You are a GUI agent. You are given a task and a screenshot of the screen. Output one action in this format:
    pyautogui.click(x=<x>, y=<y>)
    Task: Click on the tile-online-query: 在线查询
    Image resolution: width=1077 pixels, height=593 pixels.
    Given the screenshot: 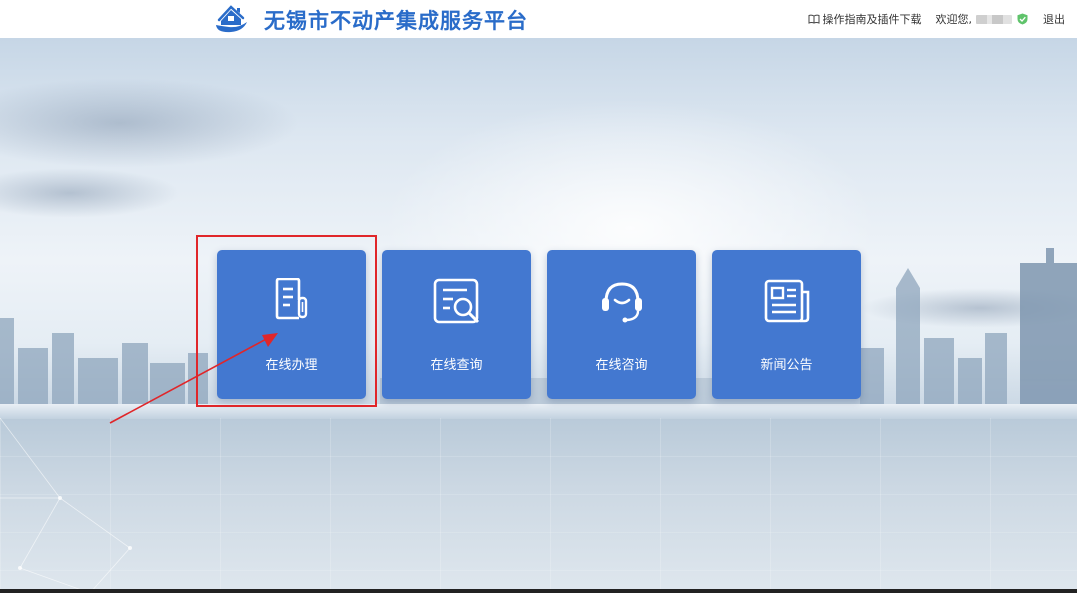 What is the action you would take?
    pyautogui.click(x=456, y=324)
    